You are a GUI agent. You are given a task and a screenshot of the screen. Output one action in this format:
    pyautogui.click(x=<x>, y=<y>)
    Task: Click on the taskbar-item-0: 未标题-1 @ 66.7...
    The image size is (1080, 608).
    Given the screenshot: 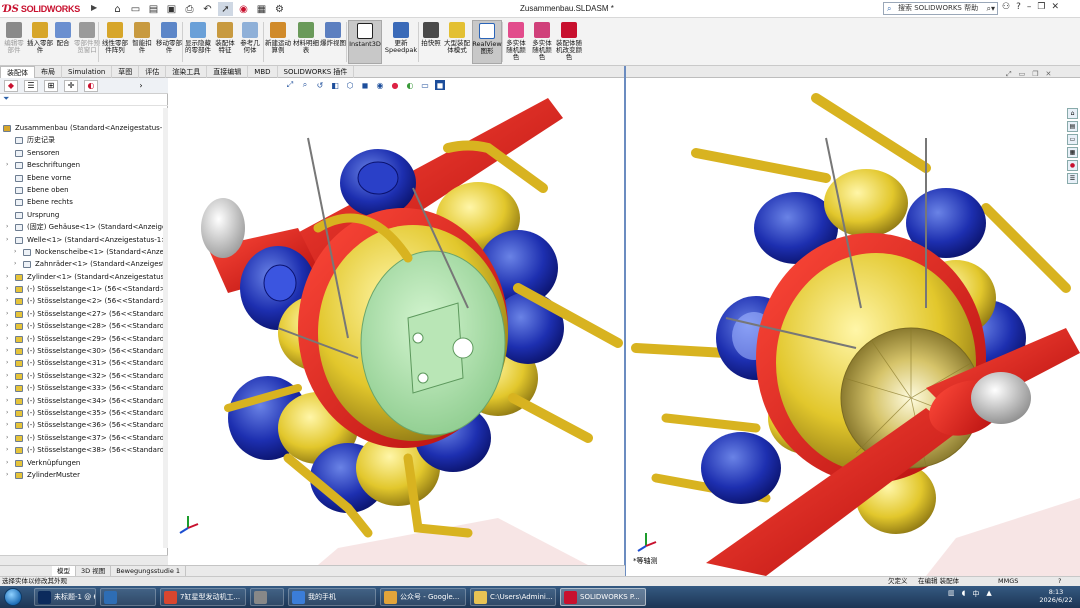 What is the action you would take?
    pyautogui.click(x=65, y=597)
    